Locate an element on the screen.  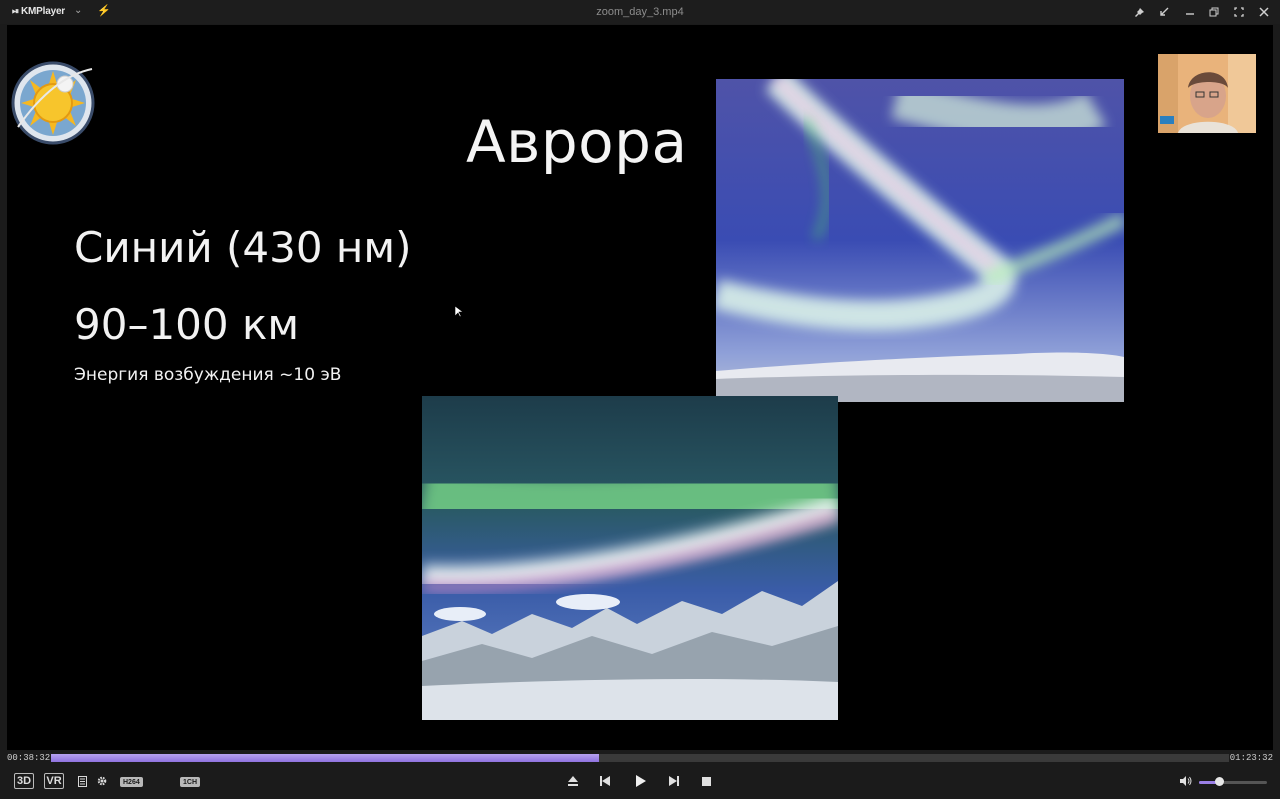
current-time: 00:38:32 is located at coordinates (29, 758).